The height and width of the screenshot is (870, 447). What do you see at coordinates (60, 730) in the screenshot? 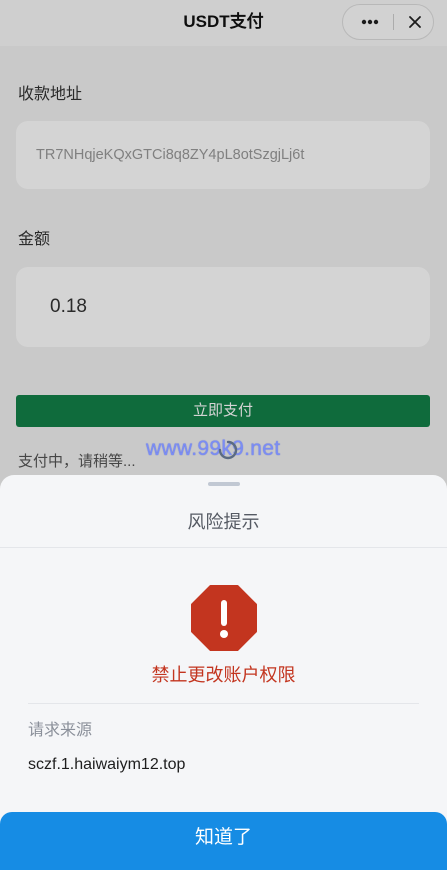
I see `request-source-label: 请求来源` at bounding box center [60, 730].